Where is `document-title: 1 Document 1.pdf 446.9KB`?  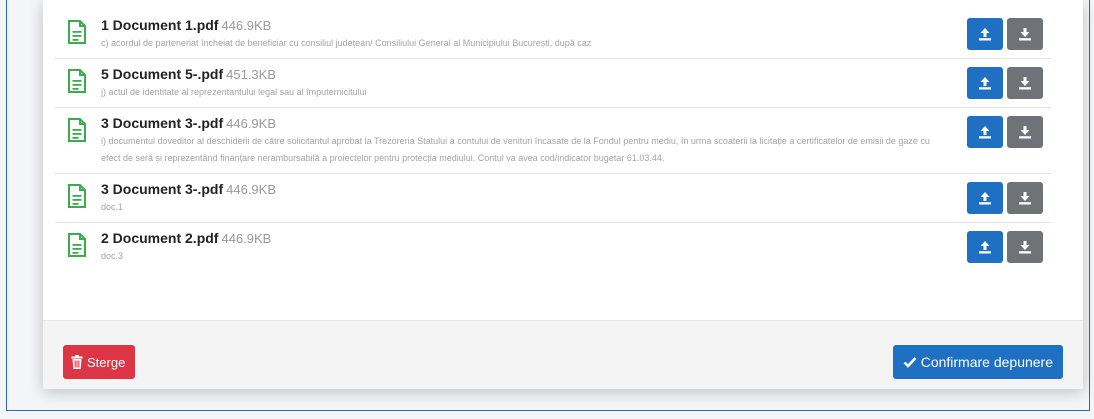 document-title: 1 Document 1.pdf 446.9KB is located at coordinates (576, 25).